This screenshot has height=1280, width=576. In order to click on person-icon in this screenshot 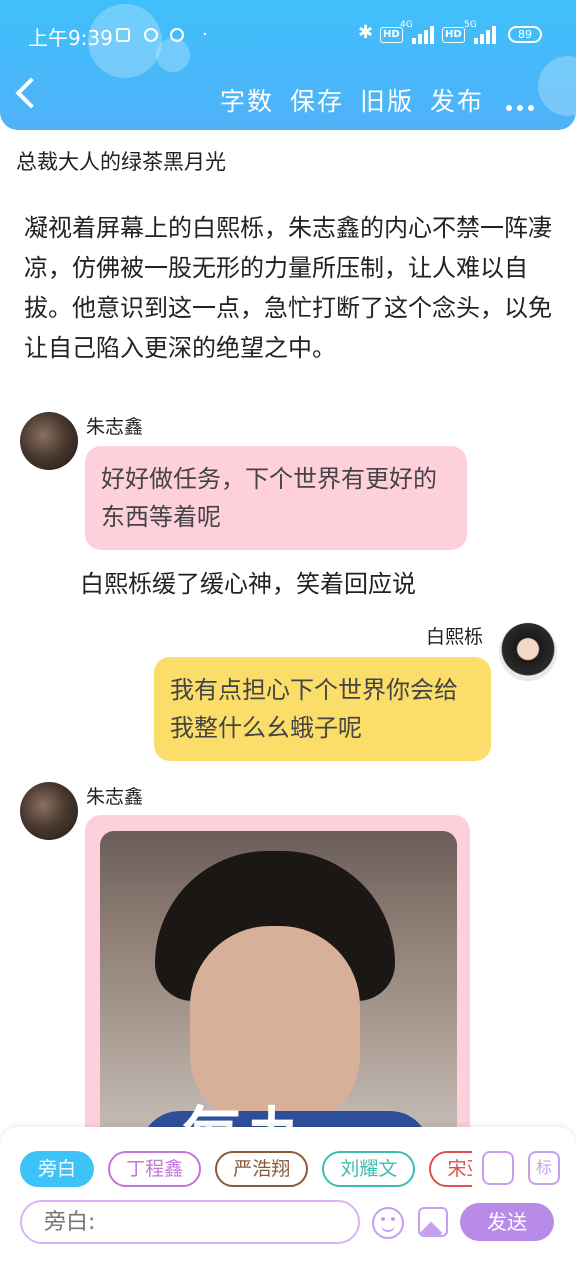, I will do `click(498, 1168)`.